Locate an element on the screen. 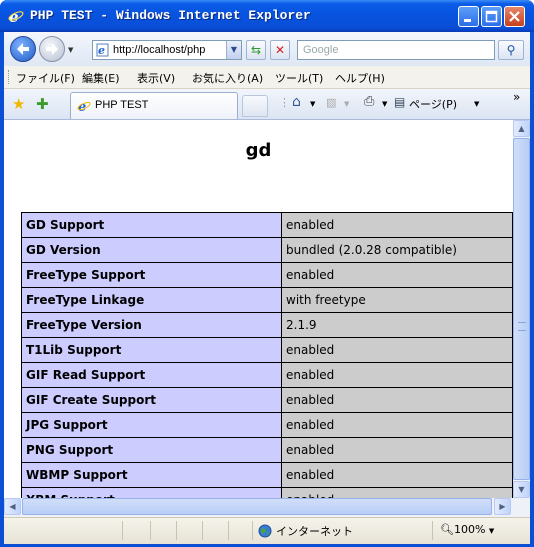 The image size is (534, 547). info-key: GD Support is located at coordinates (151, 225).